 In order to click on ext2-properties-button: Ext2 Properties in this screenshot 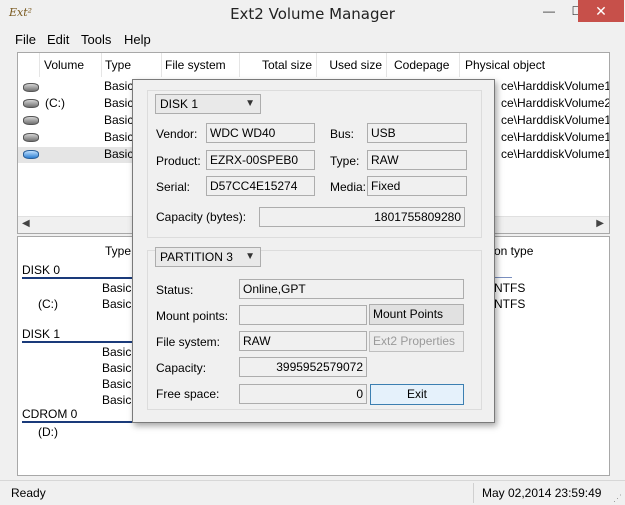, I will do `click(416, 341)`.